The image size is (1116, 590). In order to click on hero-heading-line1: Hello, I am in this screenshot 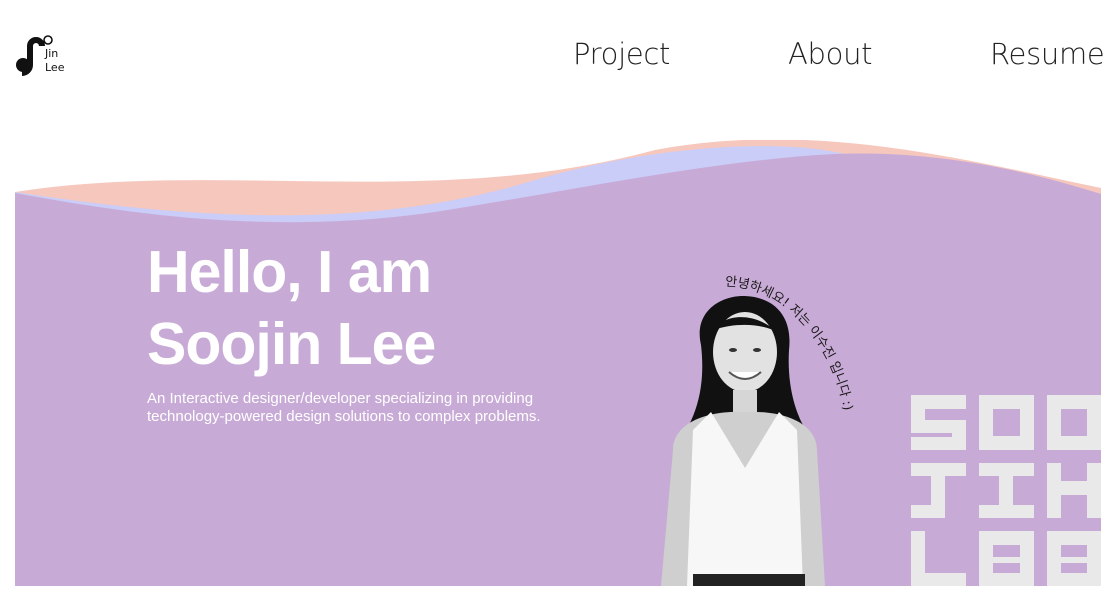, I will do `click(289, 272)`.